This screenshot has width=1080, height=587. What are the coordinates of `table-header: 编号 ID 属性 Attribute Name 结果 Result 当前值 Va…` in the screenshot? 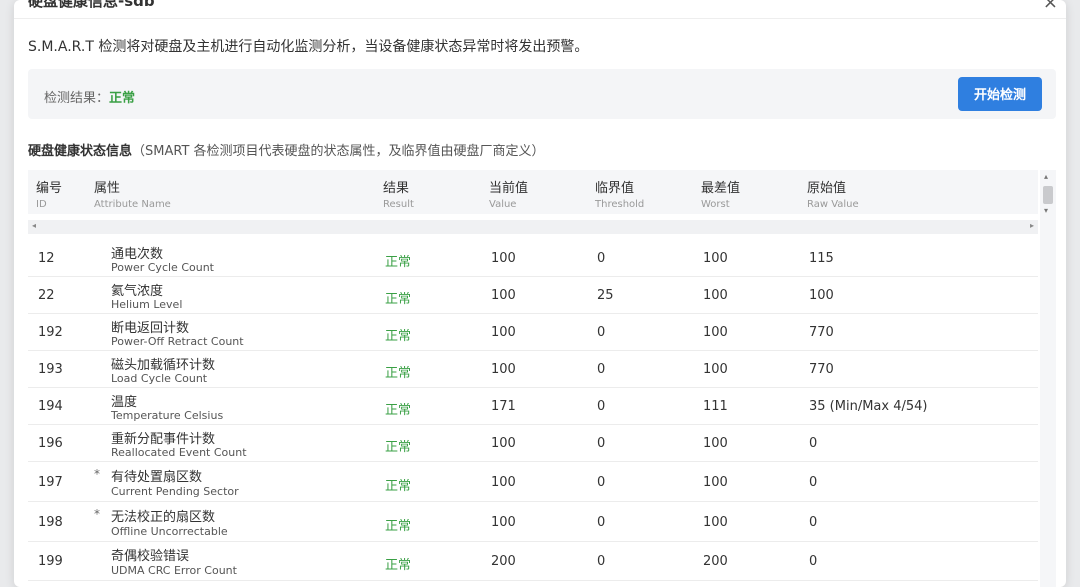 It's located at (533, 192).